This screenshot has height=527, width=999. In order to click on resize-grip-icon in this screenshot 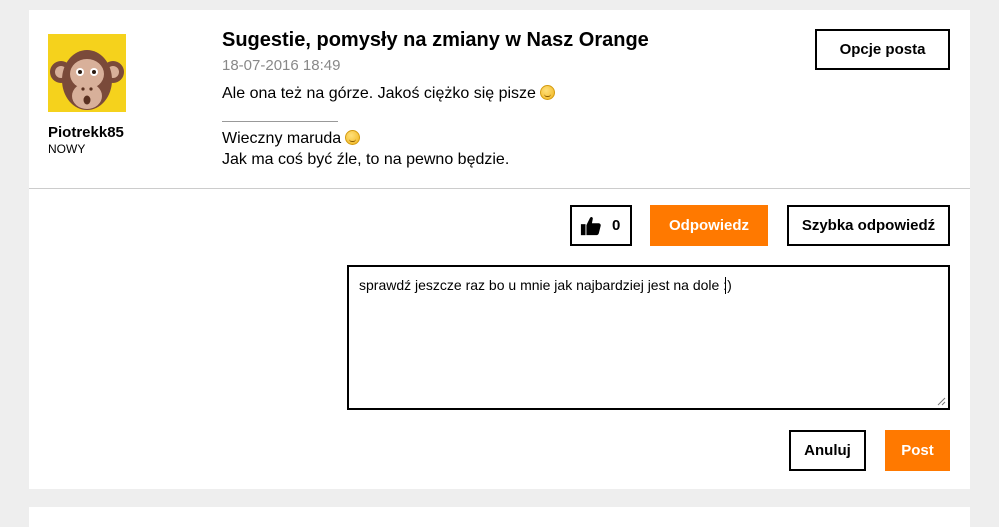, I will do `click(941, 401)`.